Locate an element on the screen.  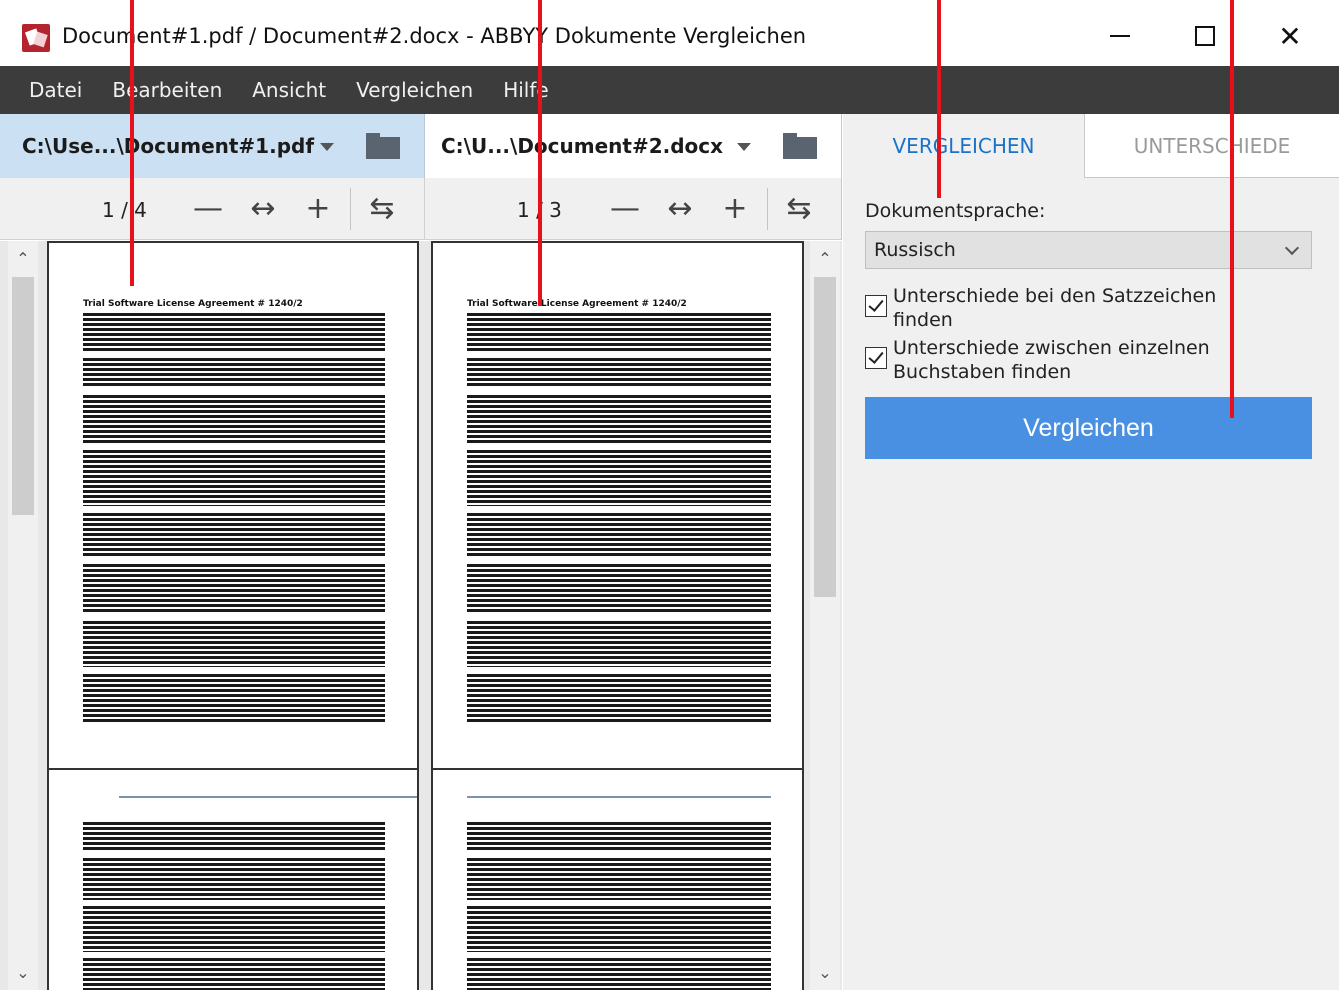
panel-tabs: VERGLEICHEN UNTERSCHIEDE is located at coordinates (1091, 146).